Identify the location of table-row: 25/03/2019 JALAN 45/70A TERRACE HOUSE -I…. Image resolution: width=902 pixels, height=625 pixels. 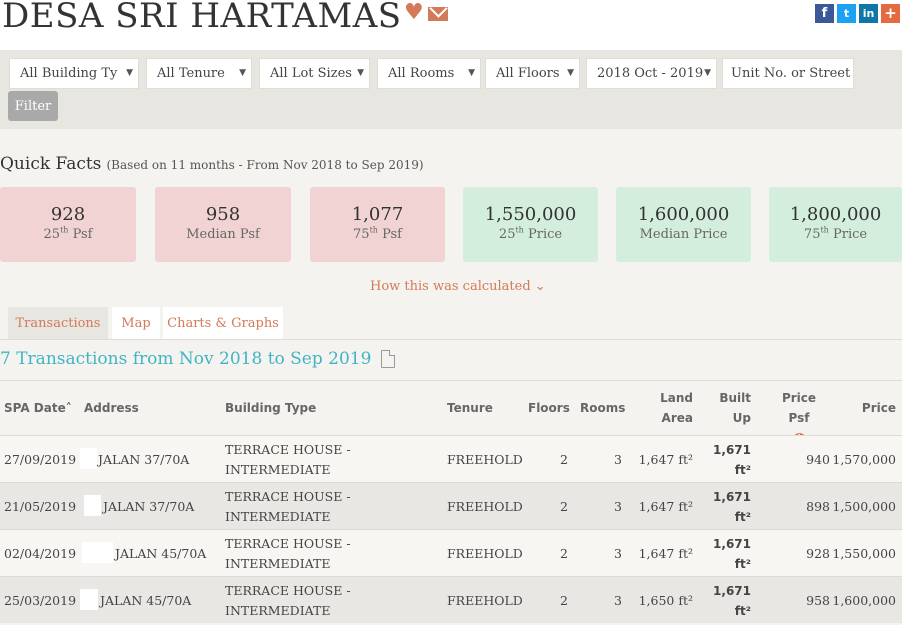
(451, 599).